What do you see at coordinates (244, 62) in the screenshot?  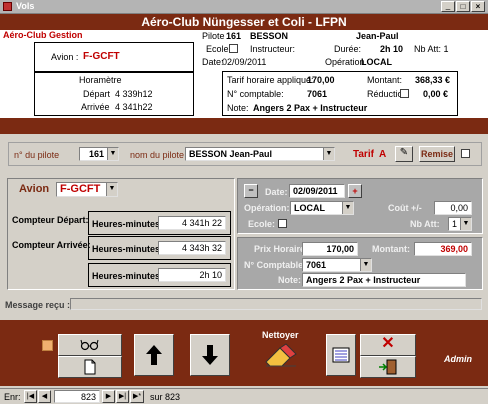 I see `date-value: 02/09/2011` at bounding box center [244, 62].